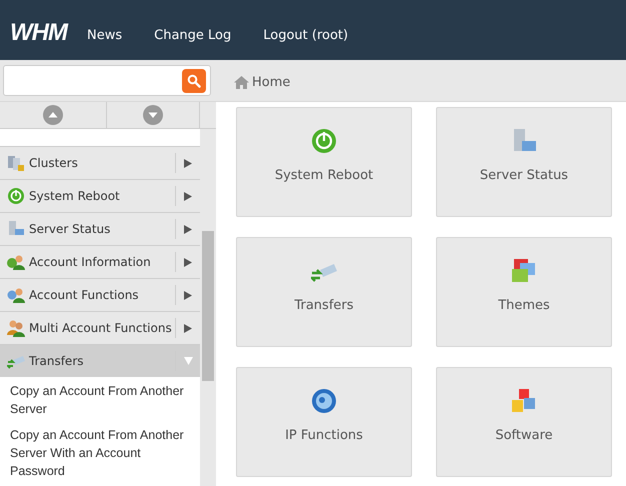  What do you see at coordinates (16, 328) in the screenshot?
I see `multi-account-icon` at bounding box center [16, 328].